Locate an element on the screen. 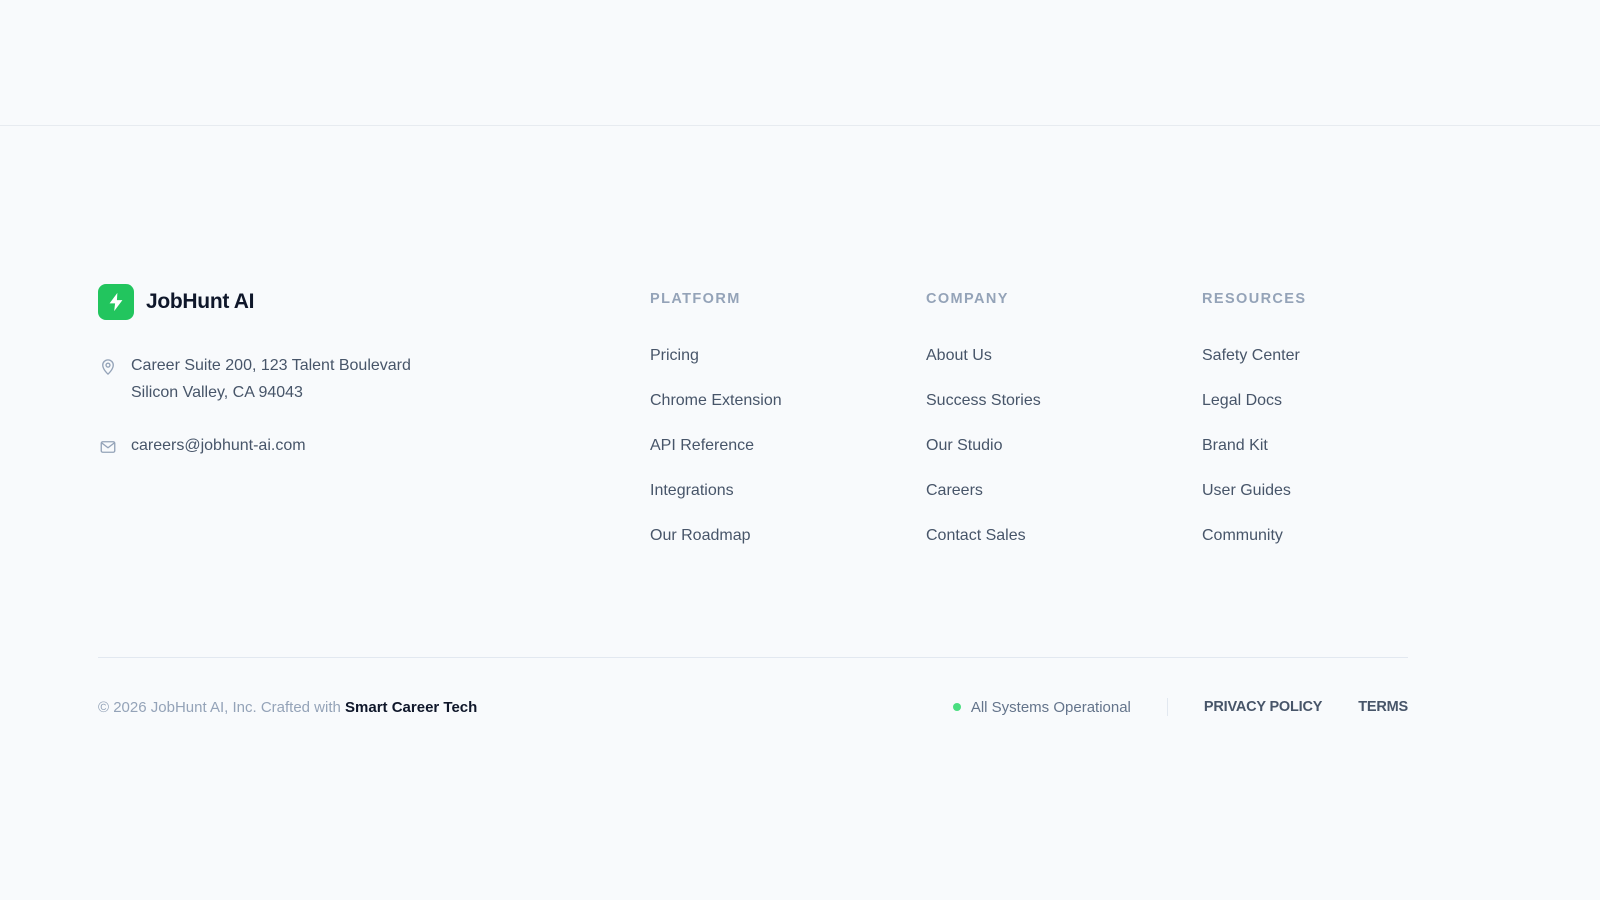 This screenshot has height=900, width=1600. footer-link-our-studio: Our Studio is located at coordinates (1064, 446).